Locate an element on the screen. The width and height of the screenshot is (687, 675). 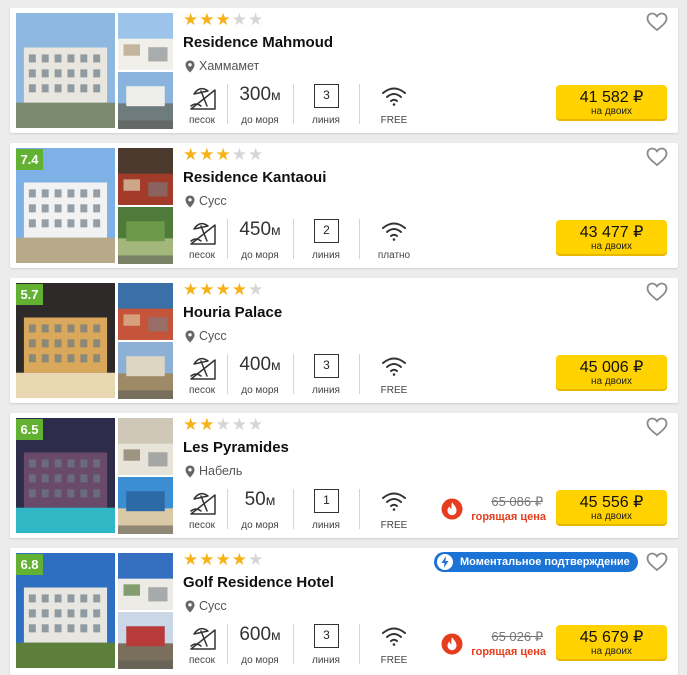
hotel-name: Les Pyramides is located at coordinates (236, 447).